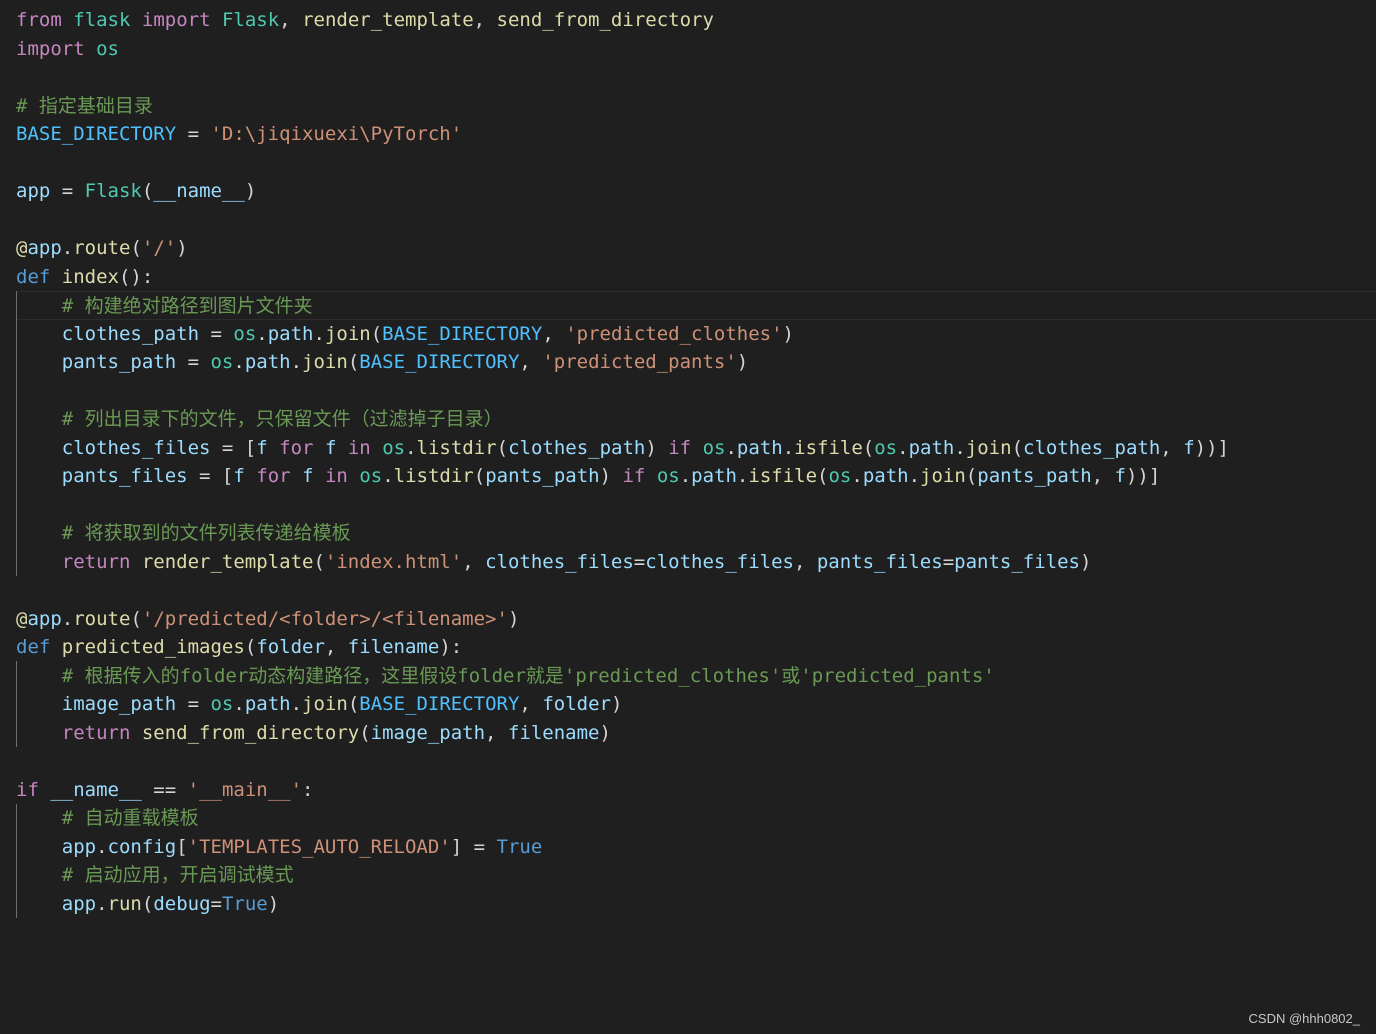 The image size is (1376, 1034). I want to click on code-token-keyword-control: return, so click(96, 732).